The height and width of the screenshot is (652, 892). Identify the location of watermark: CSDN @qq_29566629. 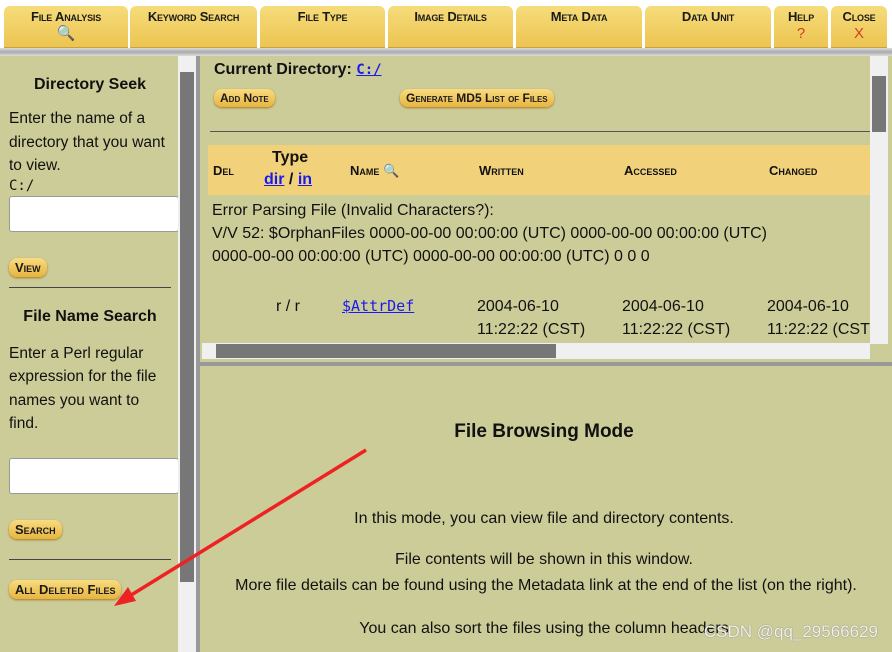
(790, 631).